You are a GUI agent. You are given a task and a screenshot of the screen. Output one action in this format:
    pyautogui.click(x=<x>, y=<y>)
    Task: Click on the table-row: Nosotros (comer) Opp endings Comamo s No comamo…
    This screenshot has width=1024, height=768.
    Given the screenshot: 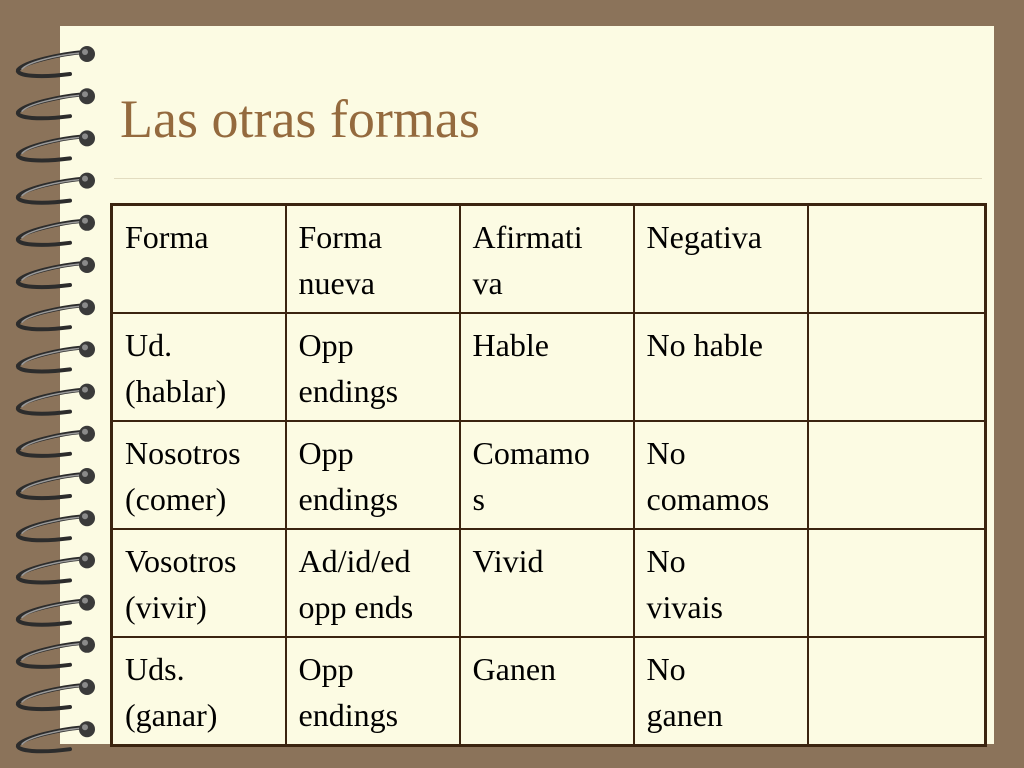 What is the action you would take?
    pyautogui.click(x=548, y=475)
    